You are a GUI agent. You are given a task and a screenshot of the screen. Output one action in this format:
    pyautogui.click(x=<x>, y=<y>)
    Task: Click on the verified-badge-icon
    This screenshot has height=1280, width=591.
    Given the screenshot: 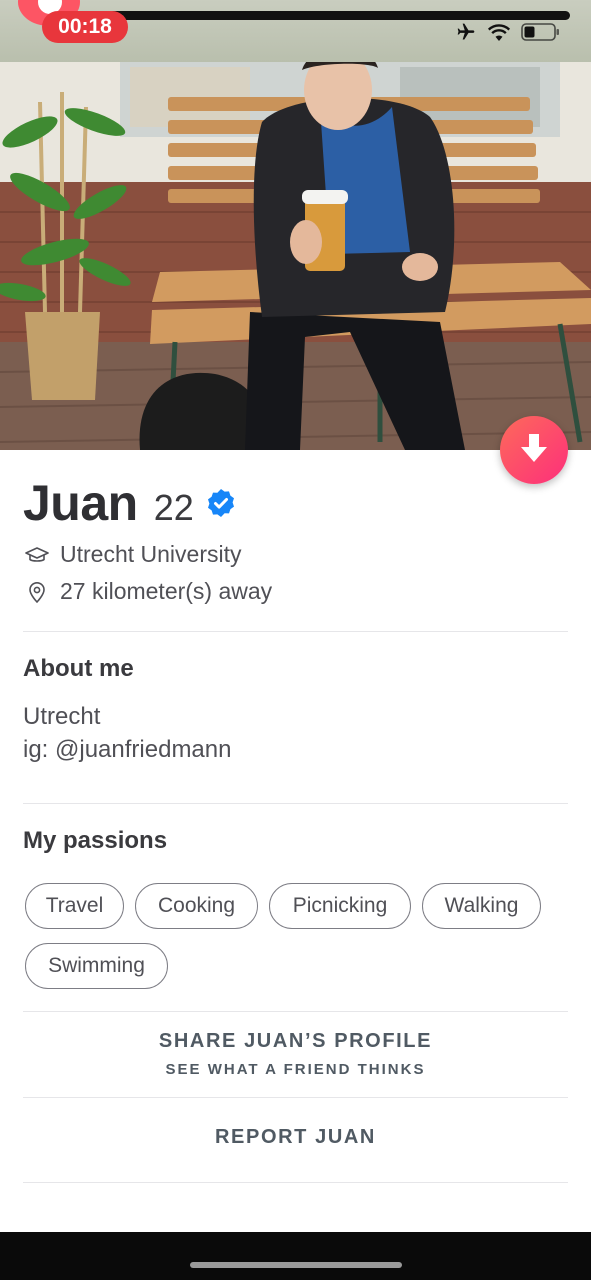 What is the action you would take?
    pyautogui.click(x=221, y=505)
    